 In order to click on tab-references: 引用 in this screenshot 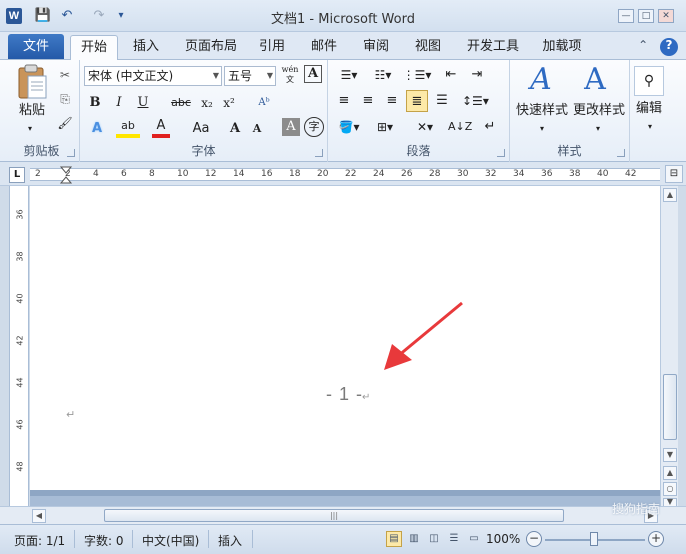, I will do `click(272, 47)`.